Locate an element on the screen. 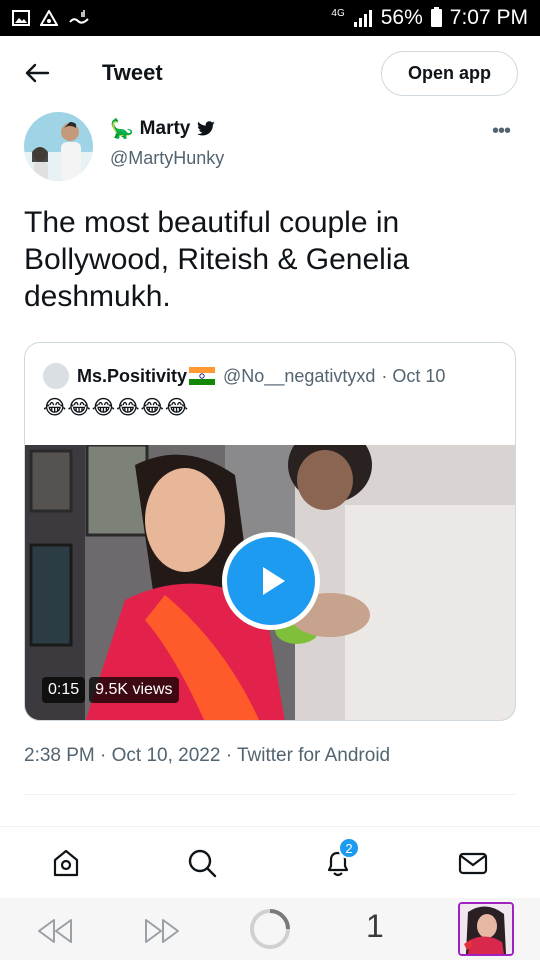 This screenshot has height=960, width=540. messages-icon is located at coordinates (473, 863).